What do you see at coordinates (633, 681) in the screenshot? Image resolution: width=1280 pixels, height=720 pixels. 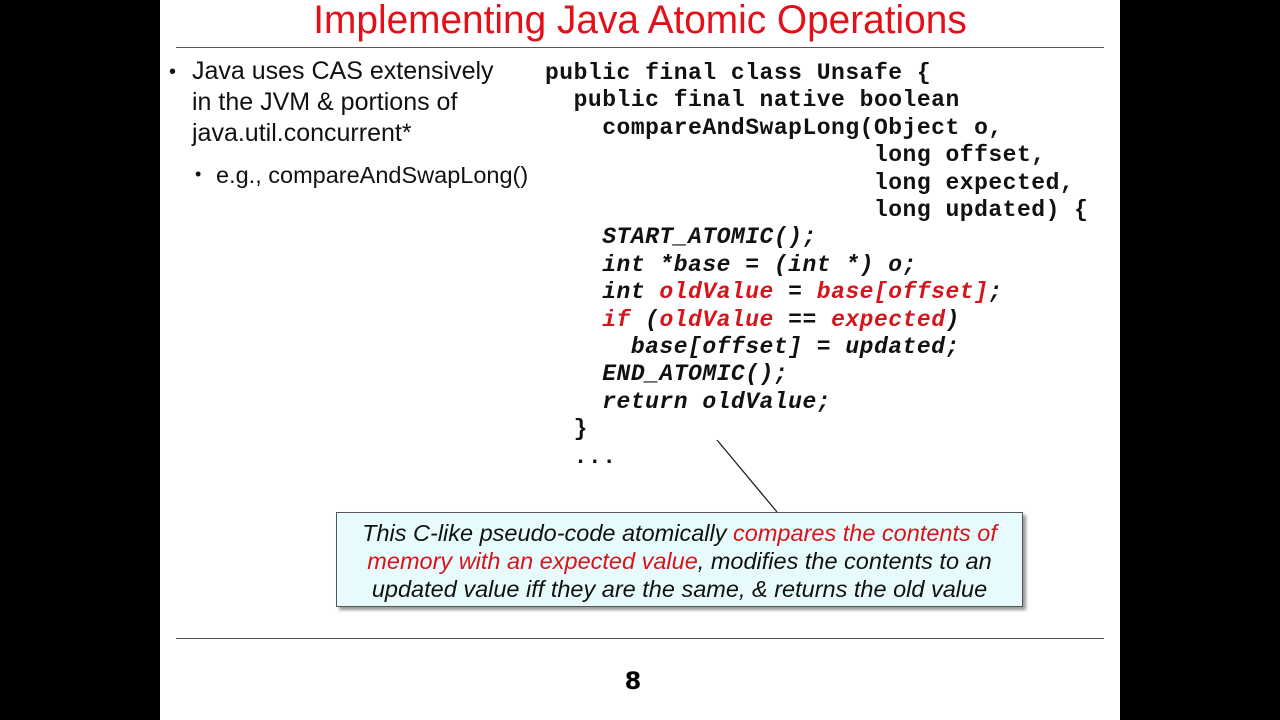 I see `page-number: 8` at bounding box center [633, 681].